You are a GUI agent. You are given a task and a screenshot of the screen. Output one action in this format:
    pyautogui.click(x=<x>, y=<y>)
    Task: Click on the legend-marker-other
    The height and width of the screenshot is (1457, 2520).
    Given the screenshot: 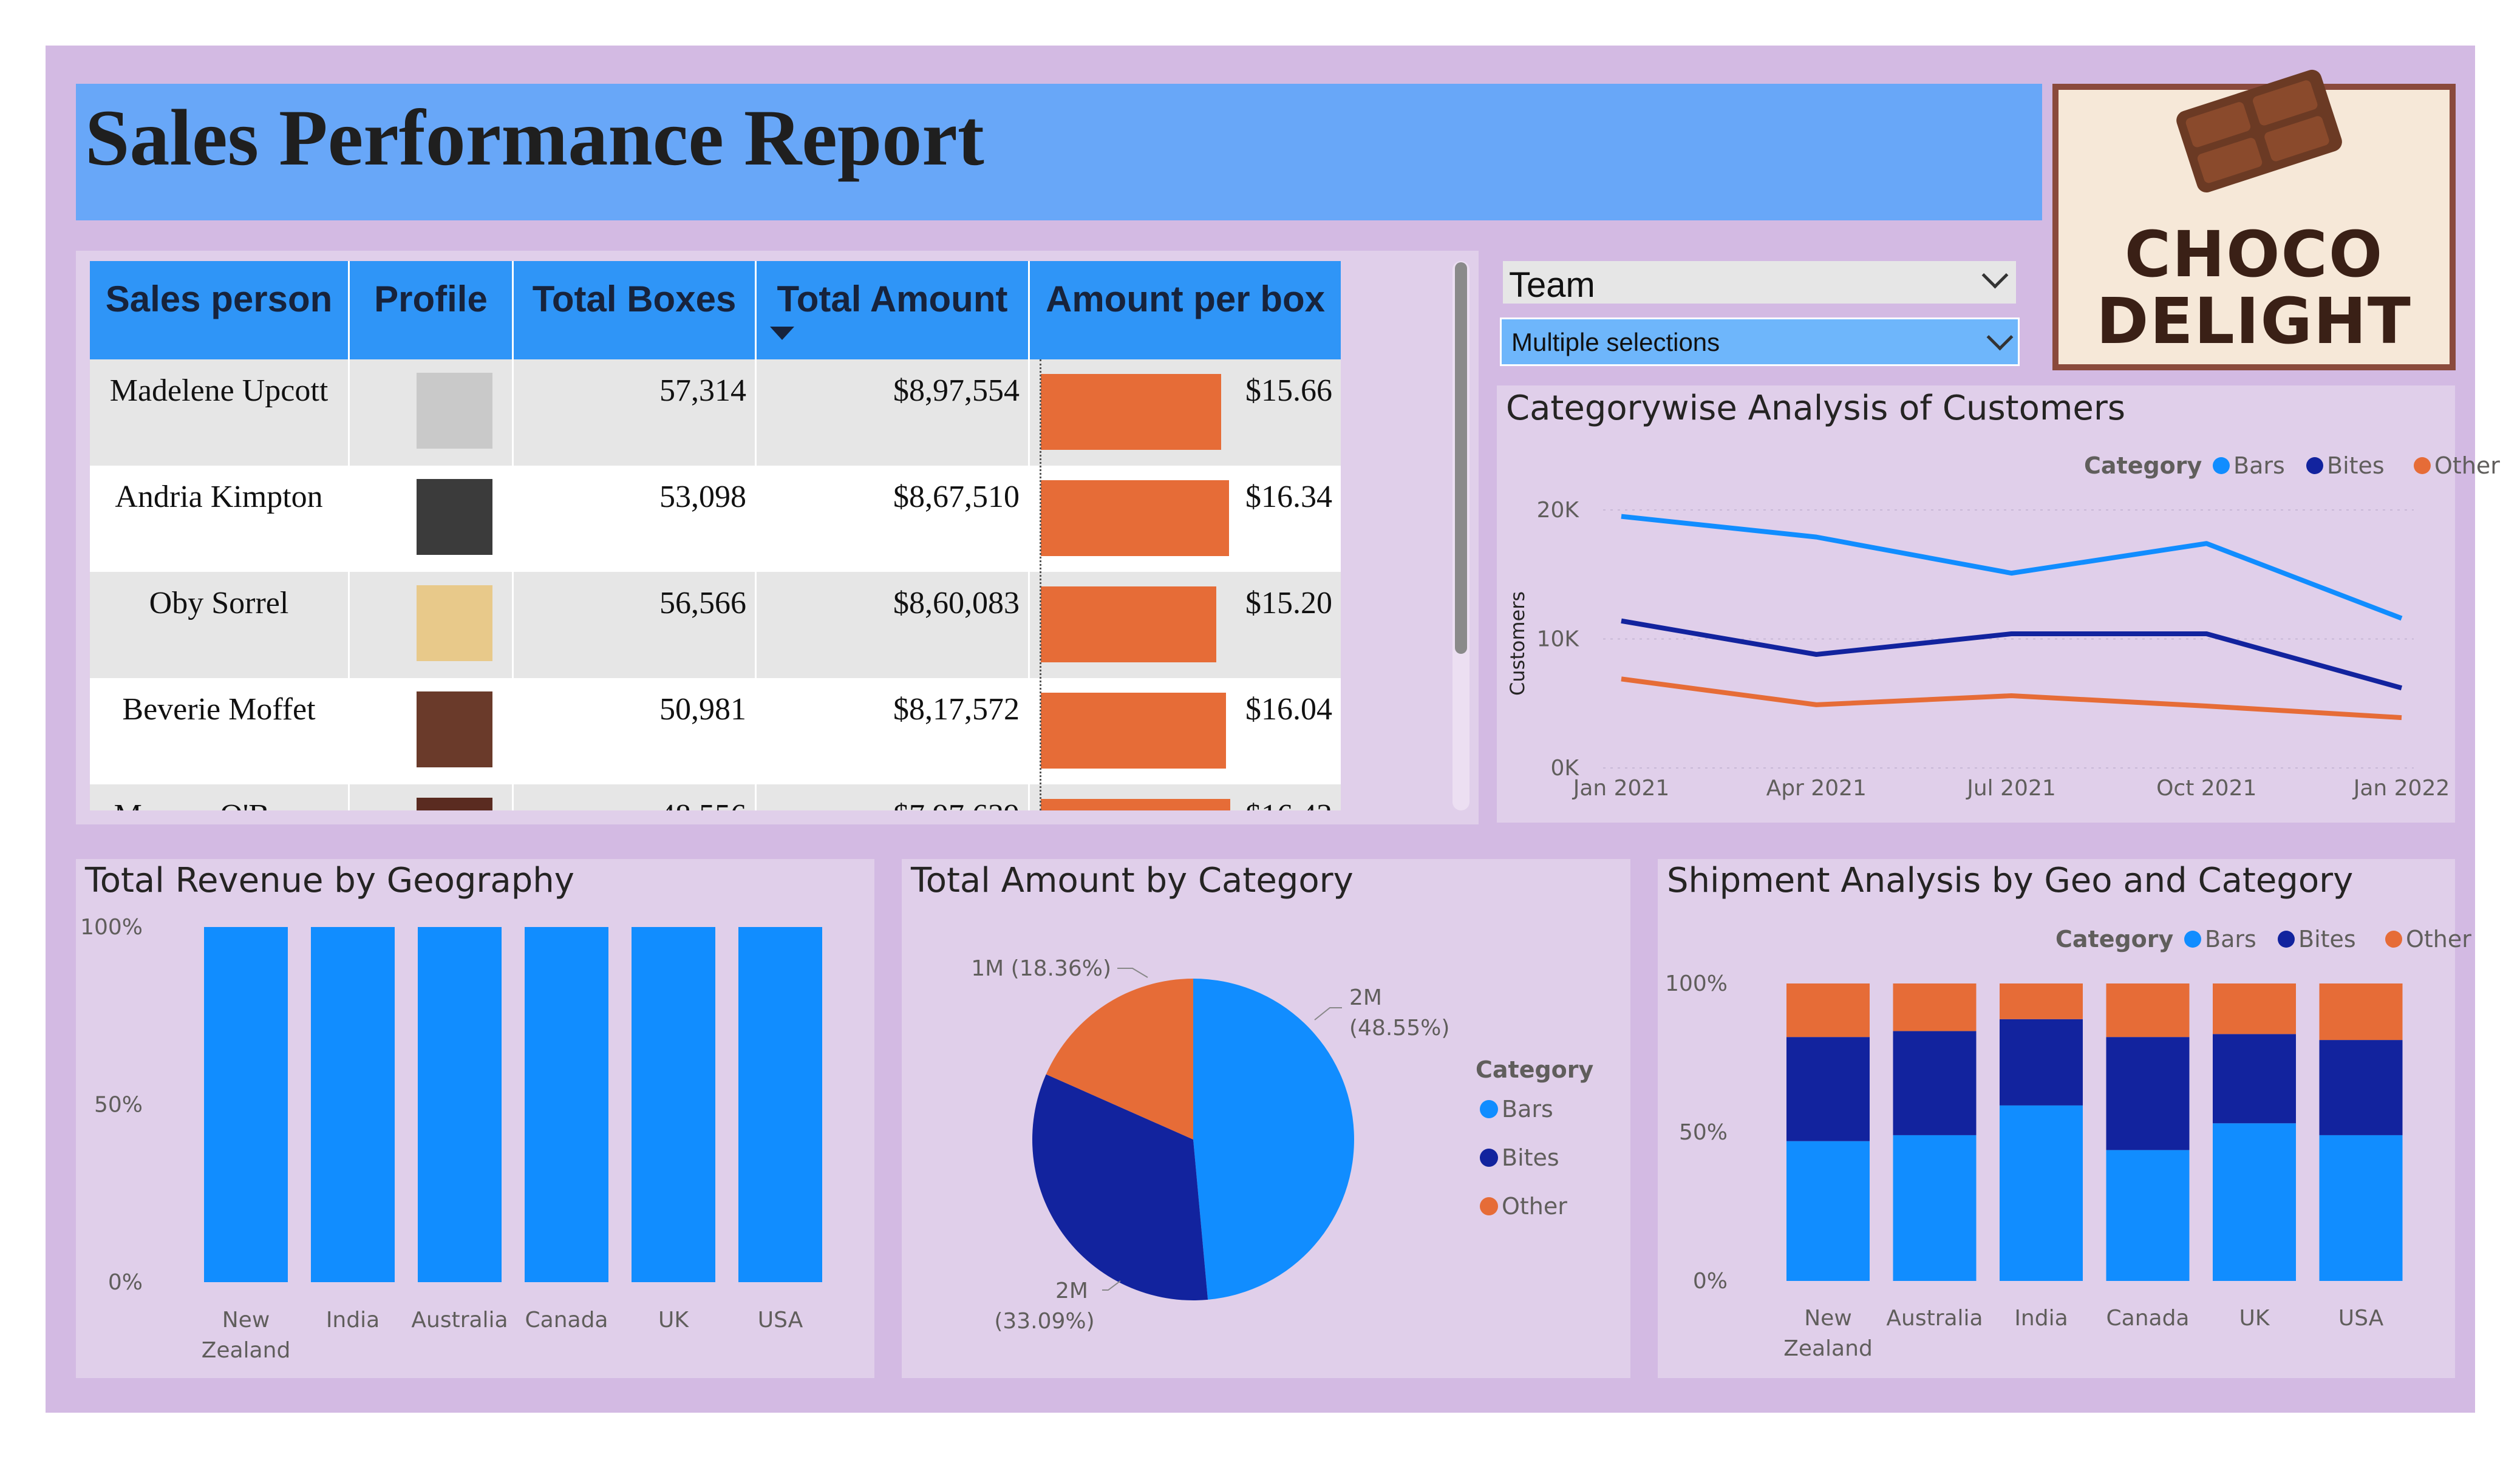 What is the action you would take?
    pyautogui.click(x=2393, y=939)
    